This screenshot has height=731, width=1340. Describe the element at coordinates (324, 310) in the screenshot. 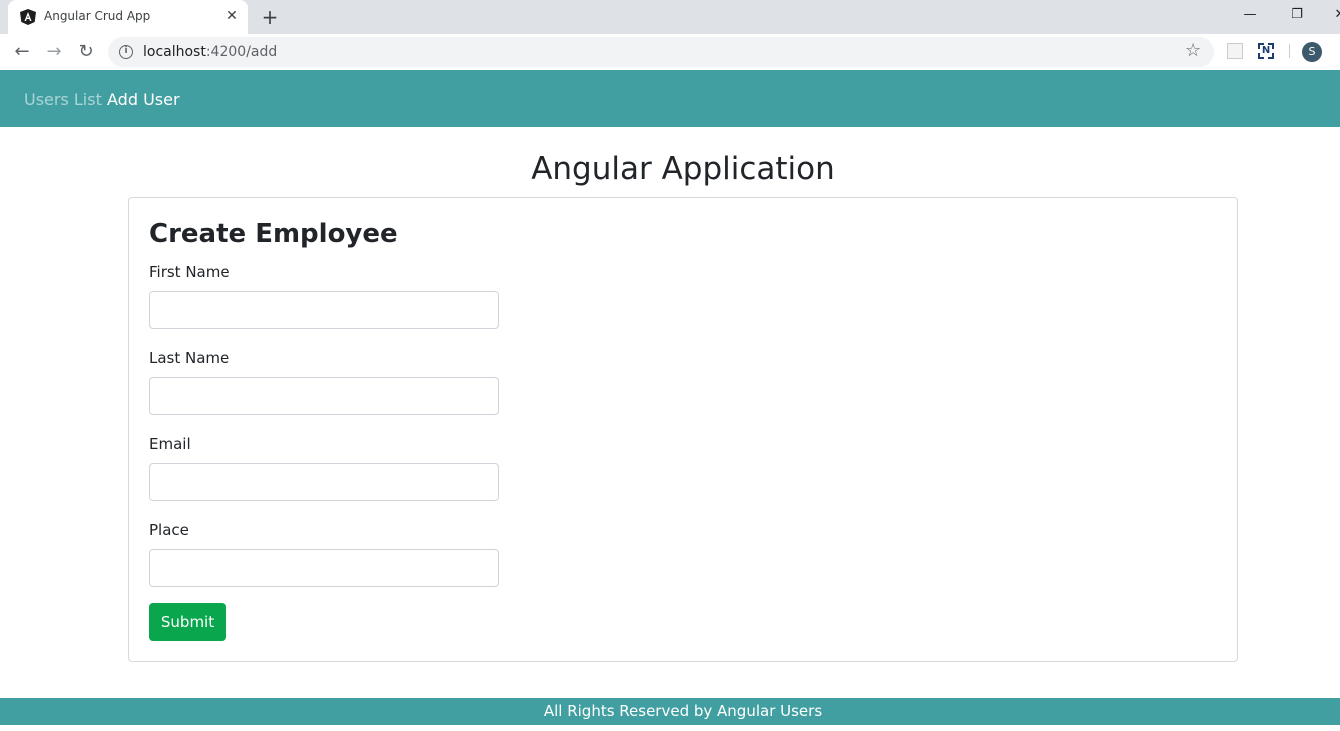

I see `first-name-input` at that location.